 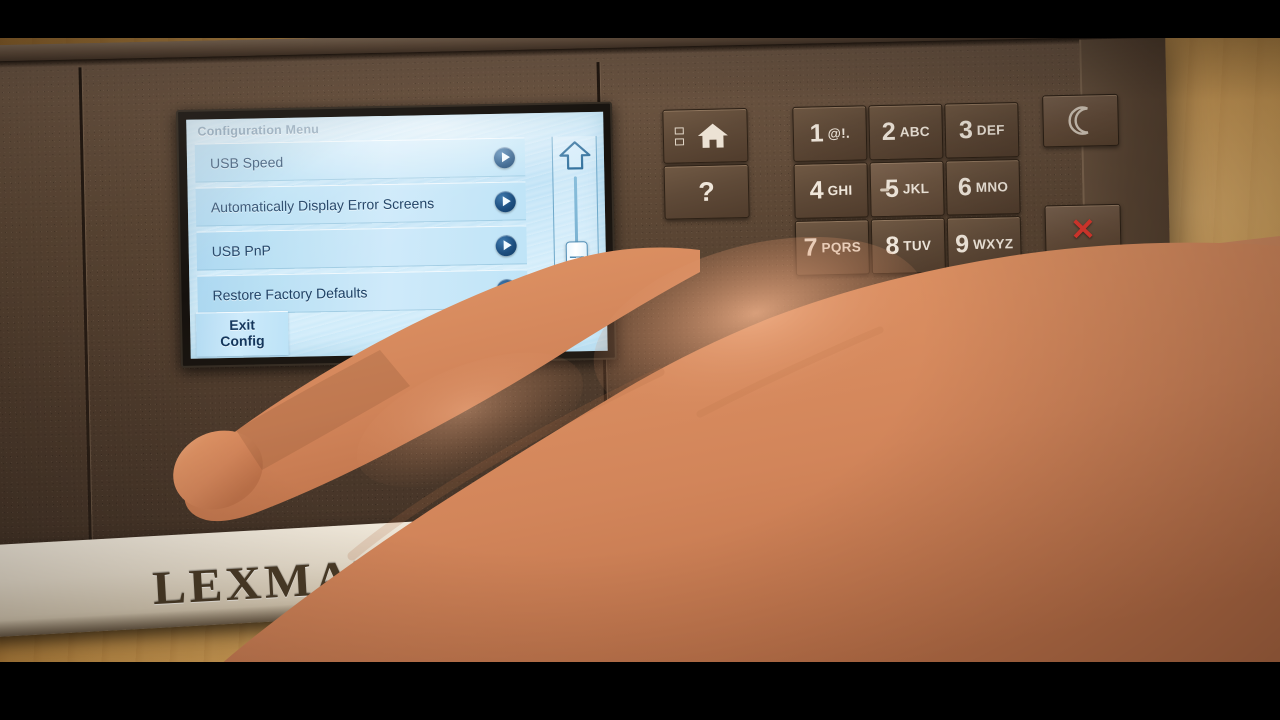 What do you see at coordinates (917, 245) in the screenshot?
I see `key-letters: TUV` at bounding box center [917, 245].